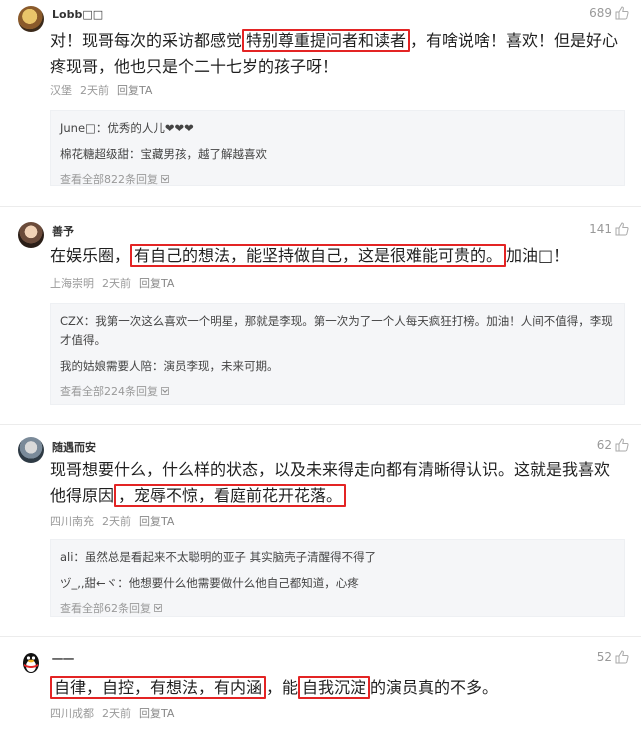  What do you see at coordinates (63, 659) in the screenshot?
I see `comment-username: 一一` at bounding box center [63, 659].